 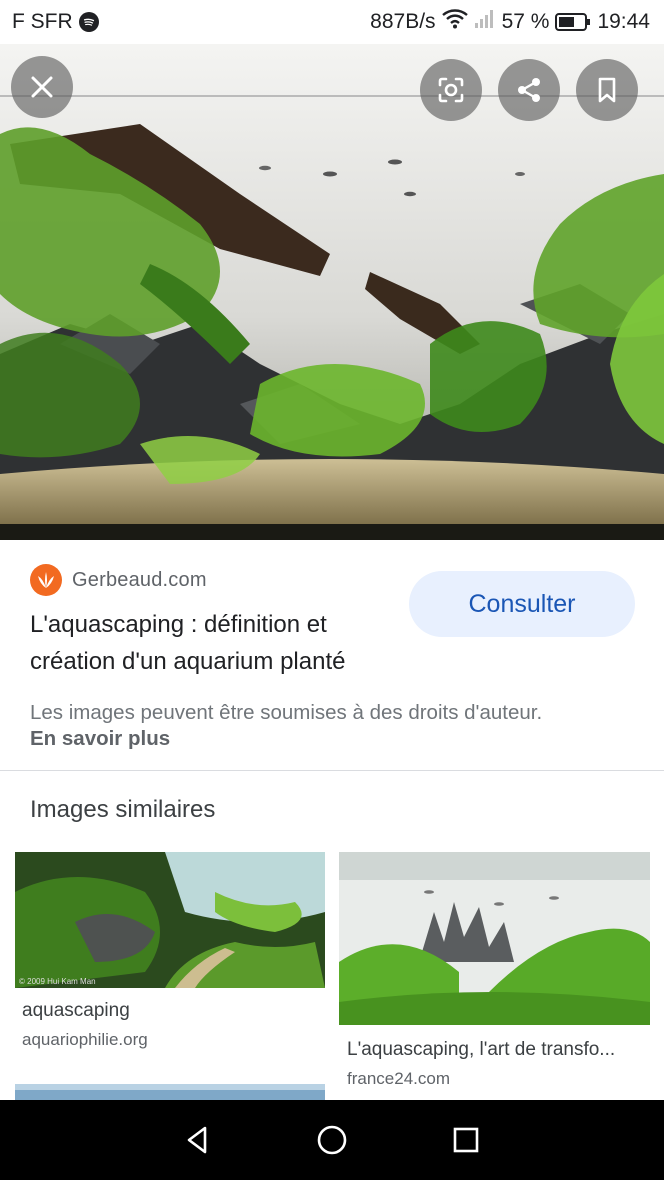 I want to click on signal-icon, so click(x=485, y=22).